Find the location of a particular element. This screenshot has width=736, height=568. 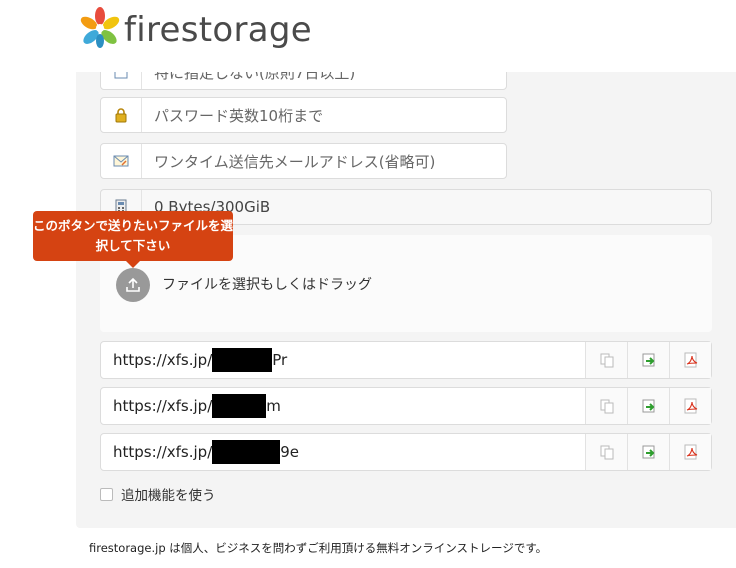

email-field: ワンタイム送信先メールアドレス(省略可) is located at coordinates (303, 161).